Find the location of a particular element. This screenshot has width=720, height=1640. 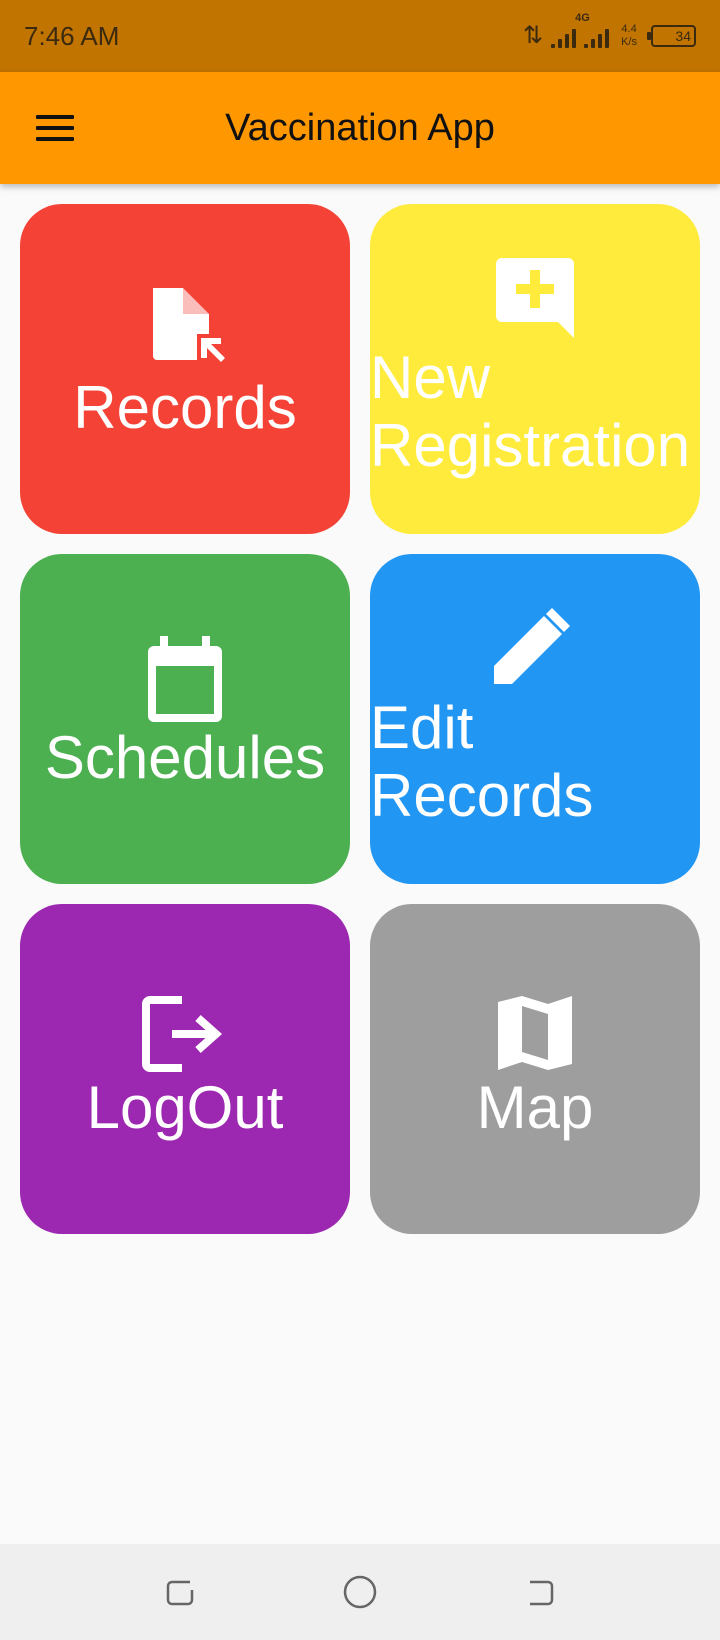

status-bar: 7:46 AM ⇅ 4G 4.4 K/s 34 is located at coordinates (360, 36).